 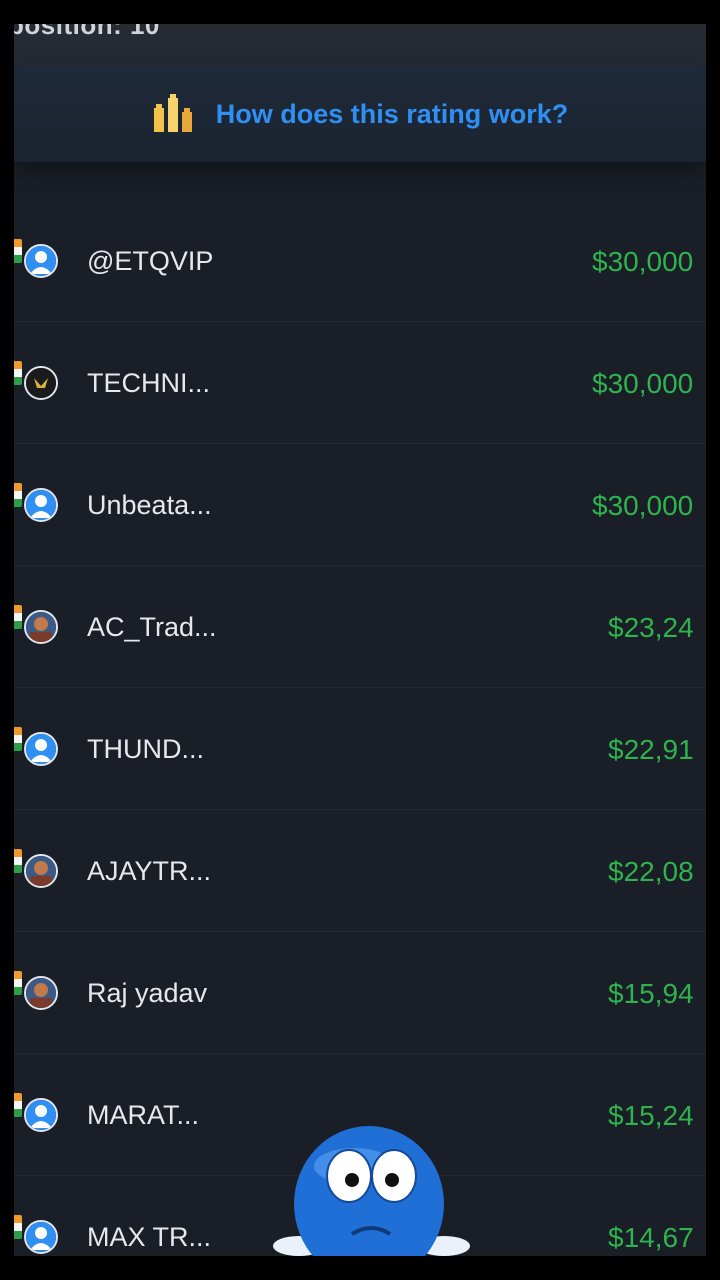 What do you see at coordinates (360, 871) in the screenshot?
I see `leaderboard-row: AJAYTR... $22,08` at bounding box center [360, 871].